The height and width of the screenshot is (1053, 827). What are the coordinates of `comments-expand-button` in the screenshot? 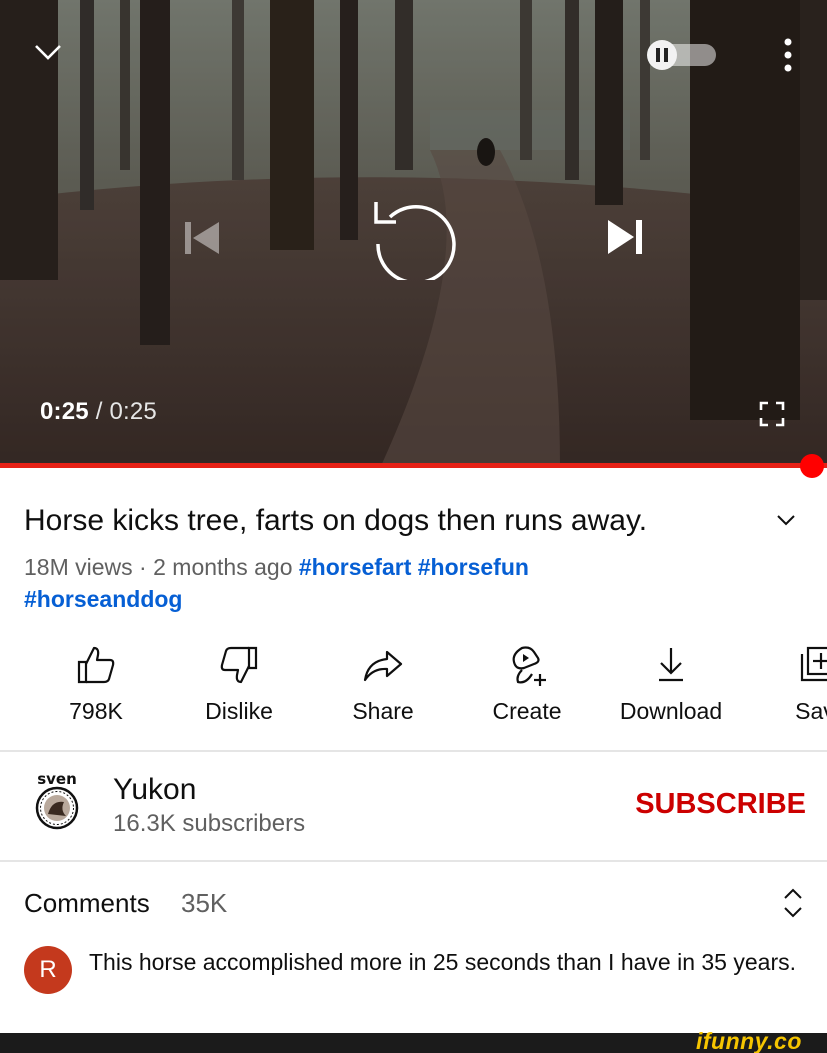 It's located at (793, 903).